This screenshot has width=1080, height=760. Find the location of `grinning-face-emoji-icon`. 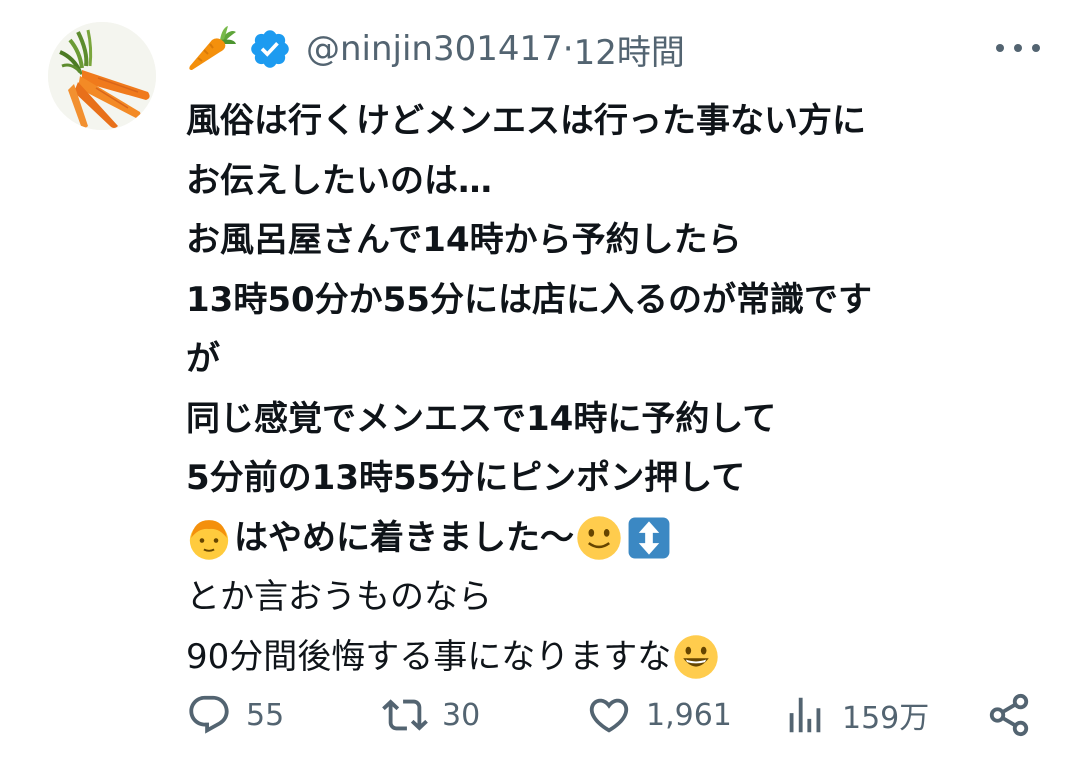

grinning-face-emoji-icon is located at coordinates (696, 657).